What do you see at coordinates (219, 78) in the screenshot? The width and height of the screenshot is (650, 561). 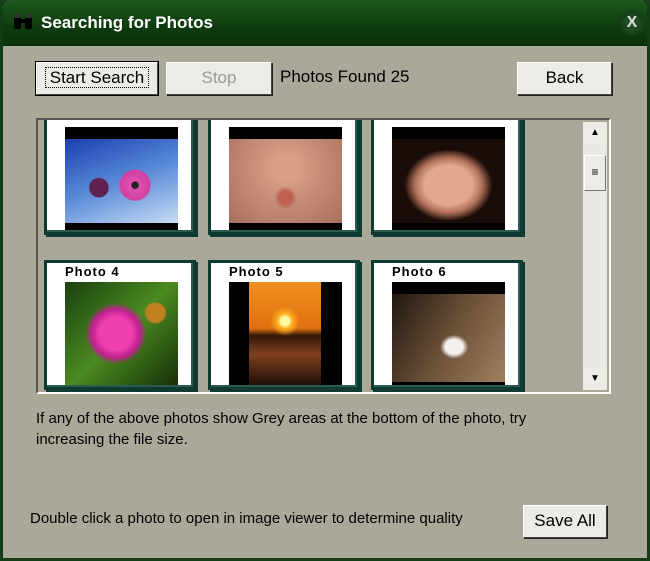 I see `stop-button: Stop` at bounding box center [219, 78].